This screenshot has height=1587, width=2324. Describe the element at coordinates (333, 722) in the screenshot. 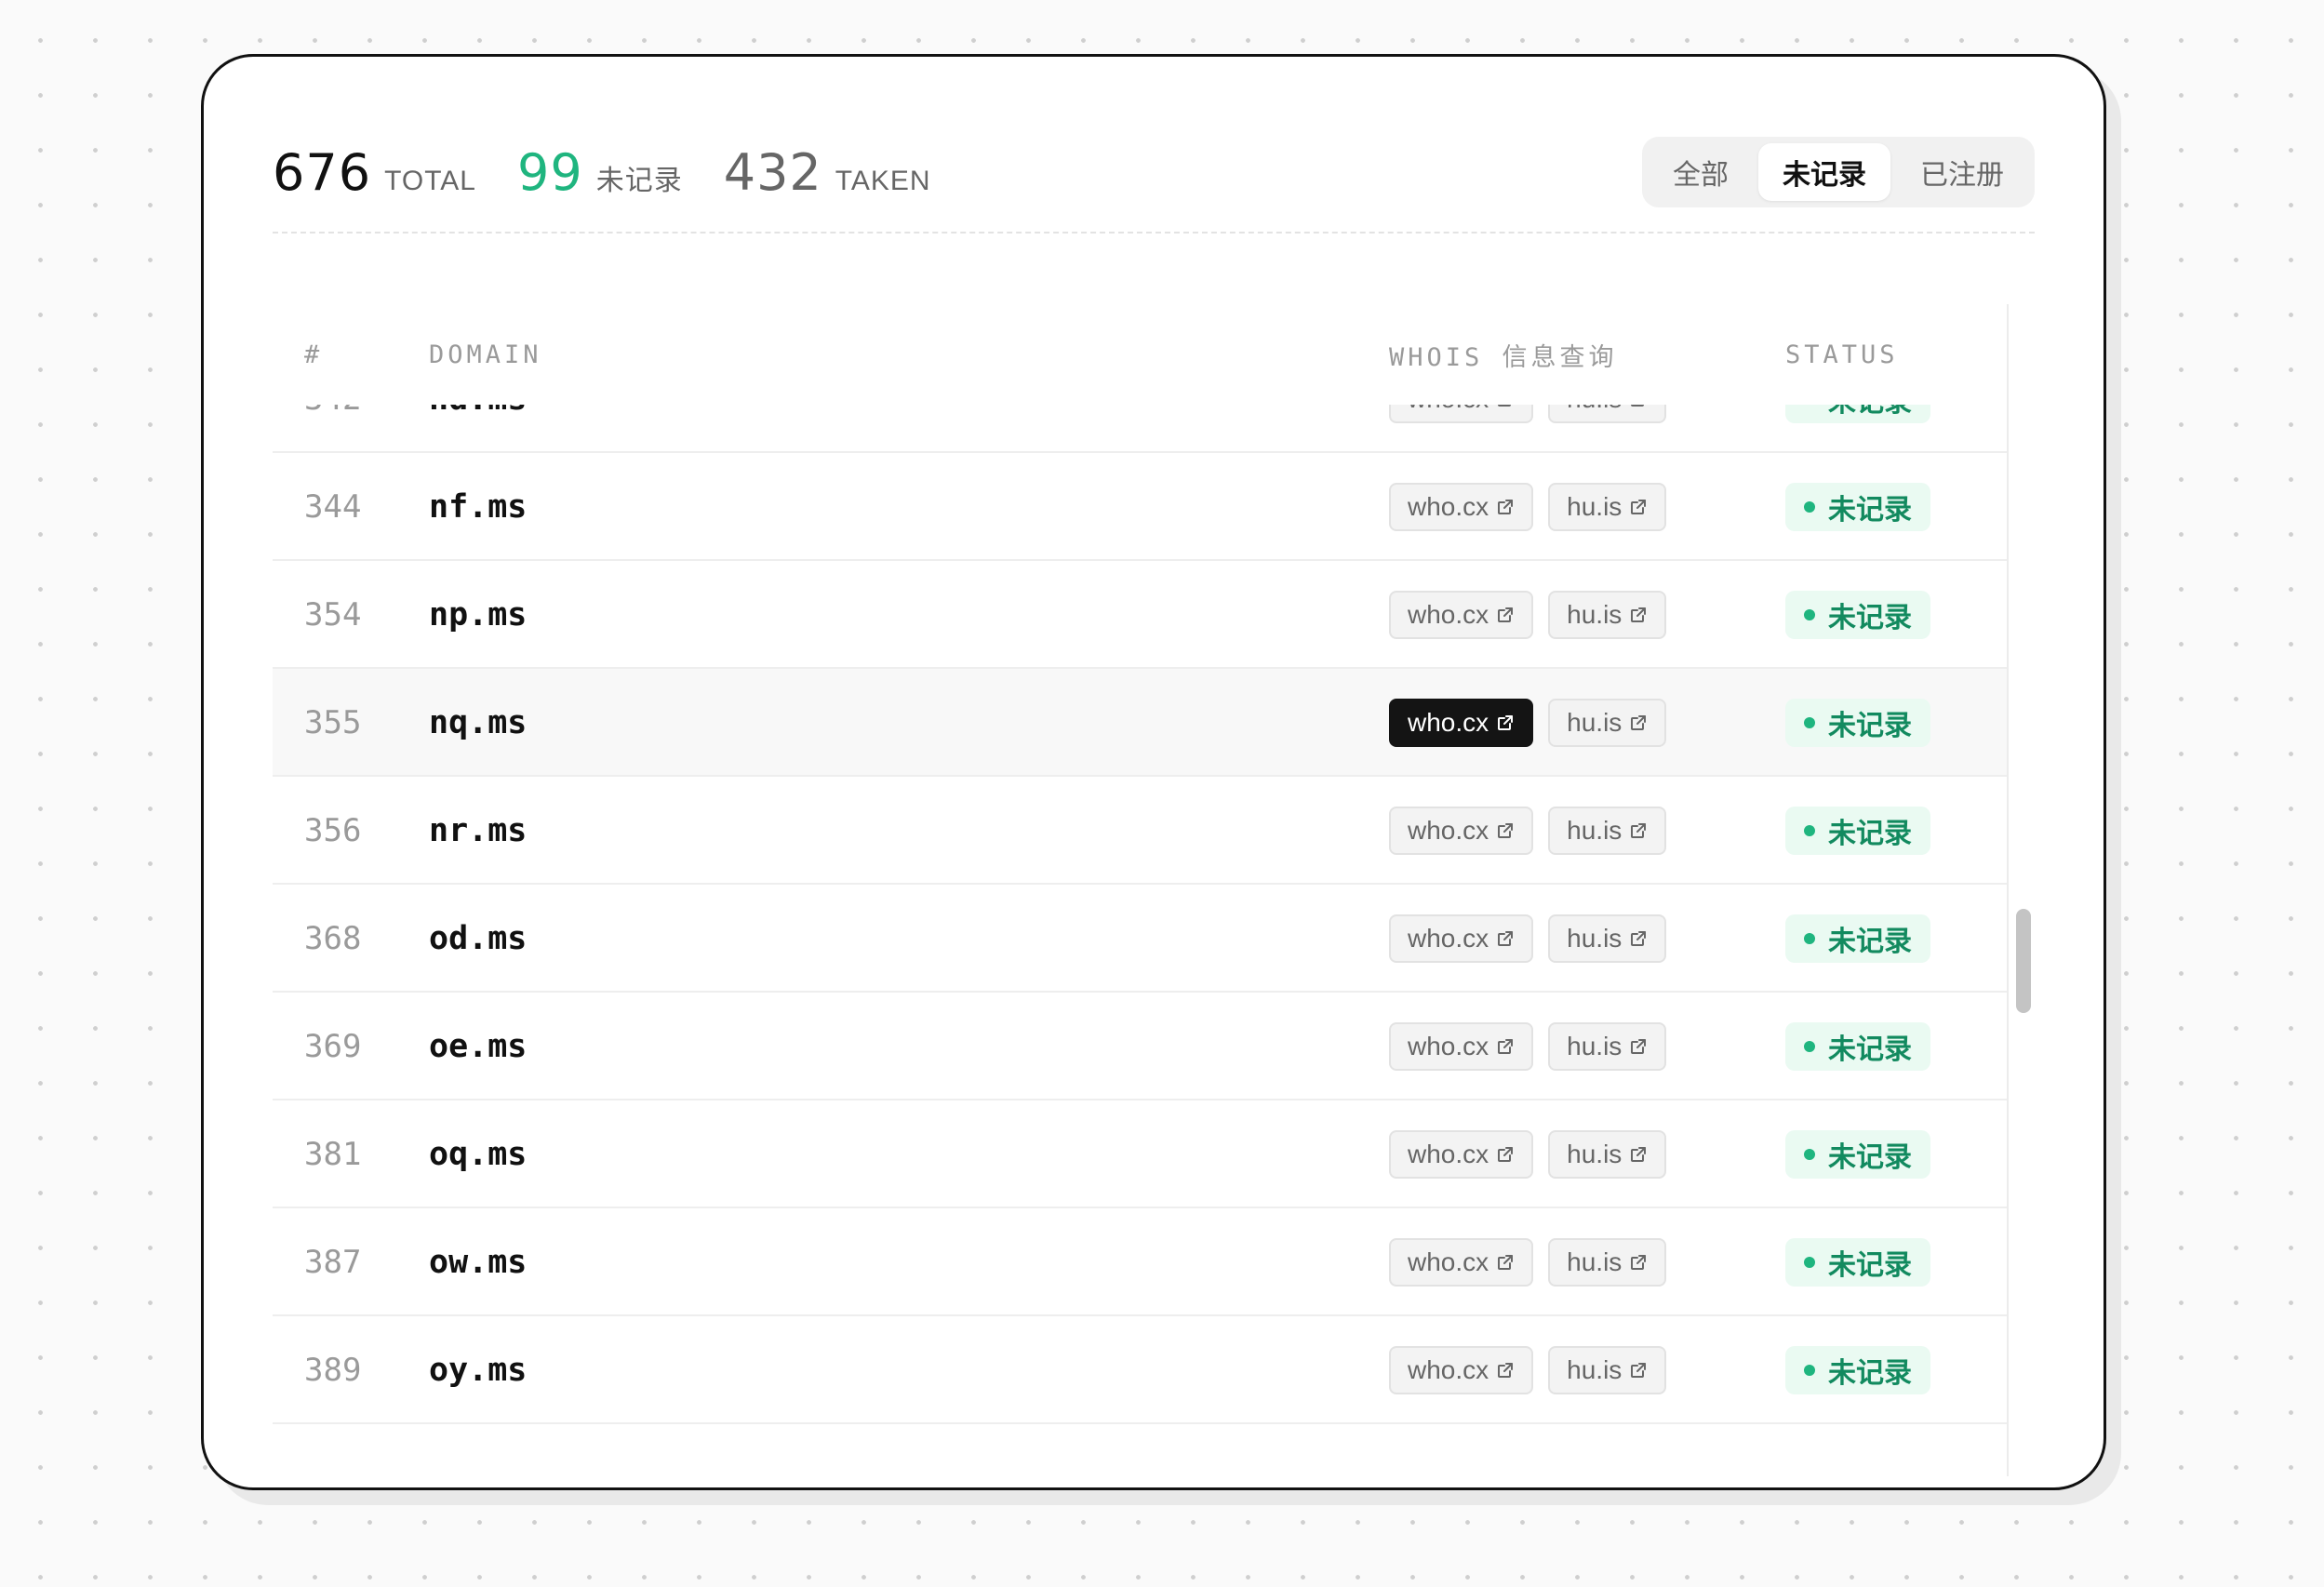

I see `row-number: 355` at that location.